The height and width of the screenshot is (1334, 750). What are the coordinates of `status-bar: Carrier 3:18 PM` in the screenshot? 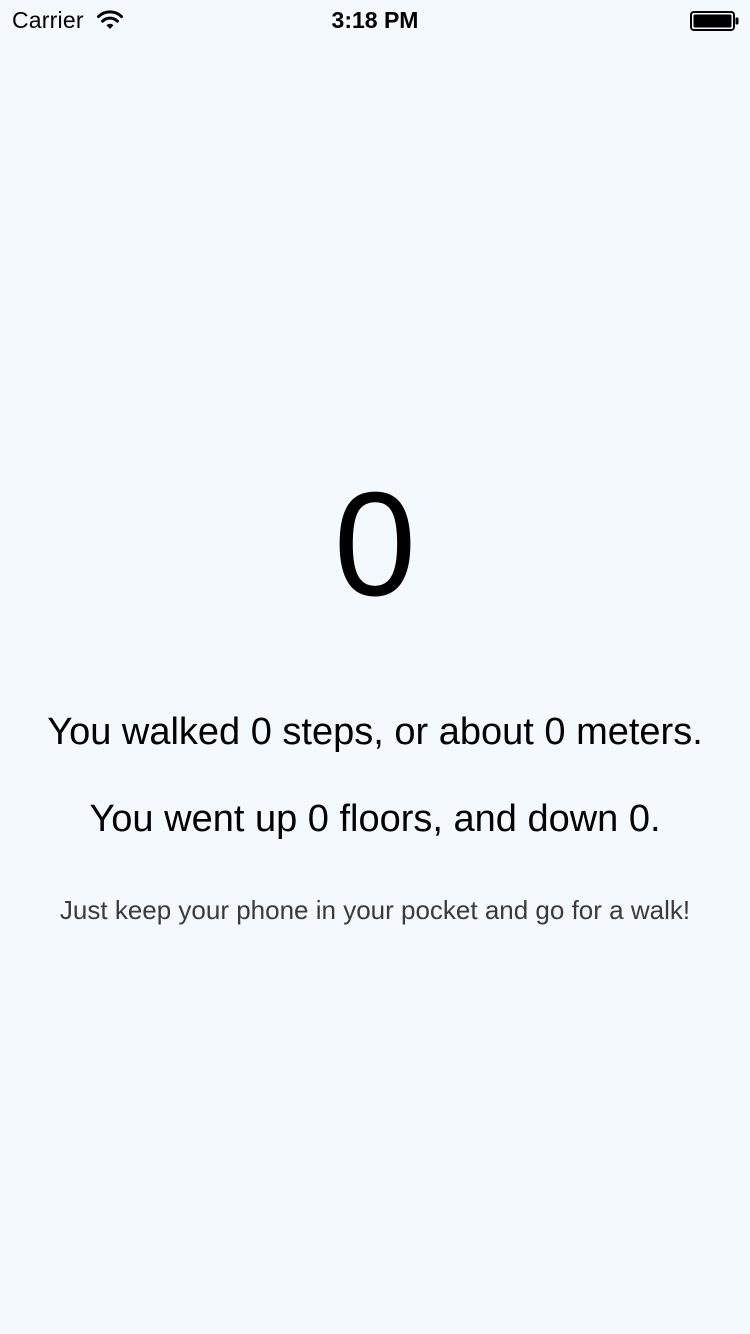 It's located at (375, 20).